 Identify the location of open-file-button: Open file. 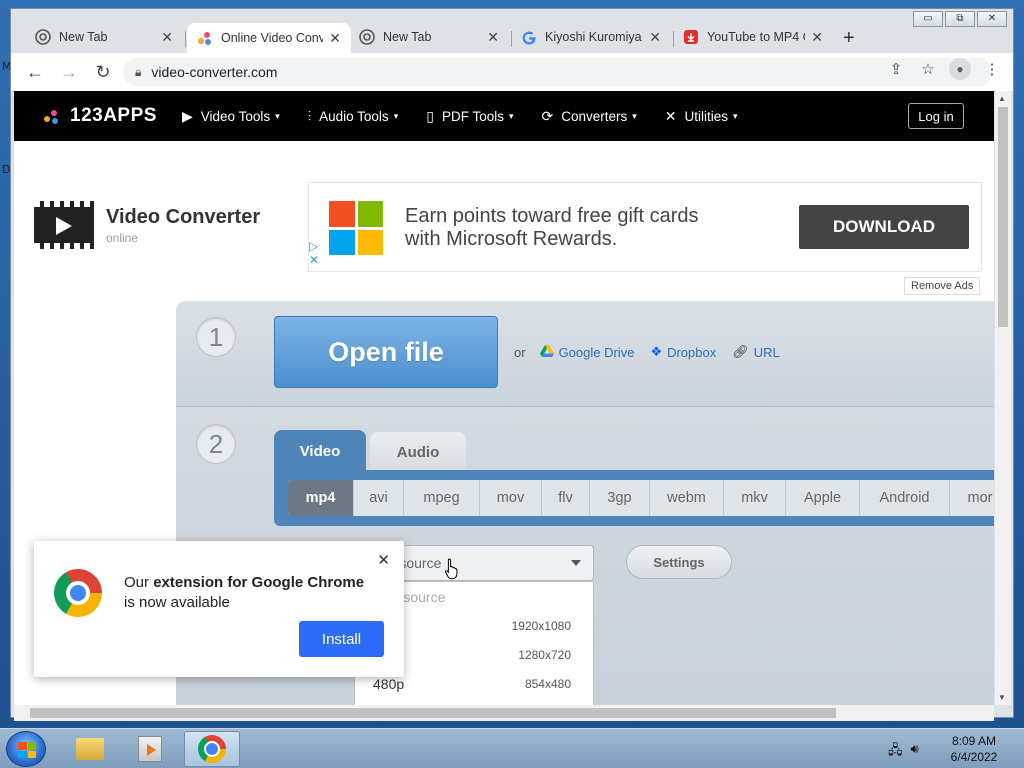
(386, 352).